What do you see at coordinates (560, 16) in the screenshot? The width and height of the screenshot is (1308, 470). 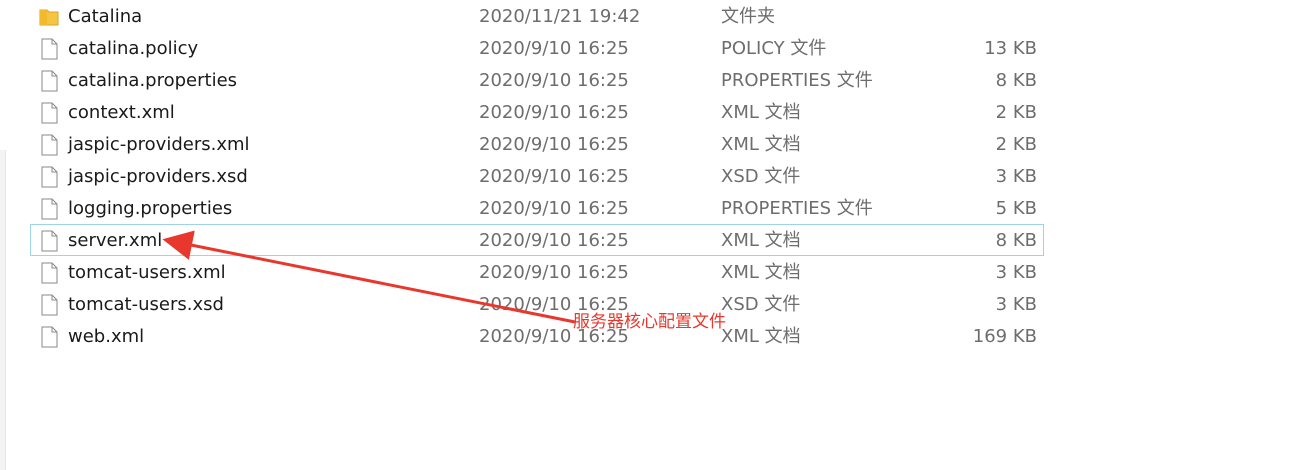 I see `file-date-modified: 2020/11/21 19:42` at bounding box center [560, 16].